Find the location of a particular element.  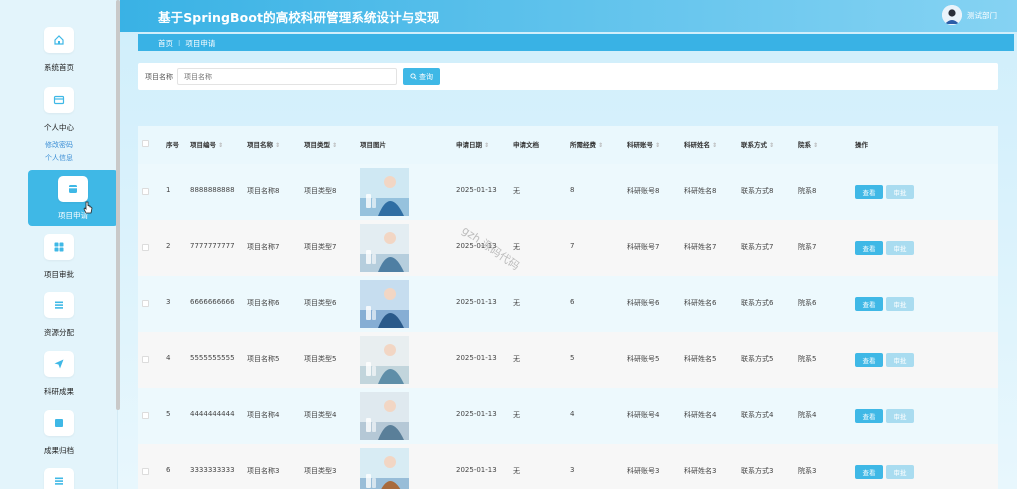

sidebar-item-project-apply: 项目申请 is located at coordinates (73, 198).